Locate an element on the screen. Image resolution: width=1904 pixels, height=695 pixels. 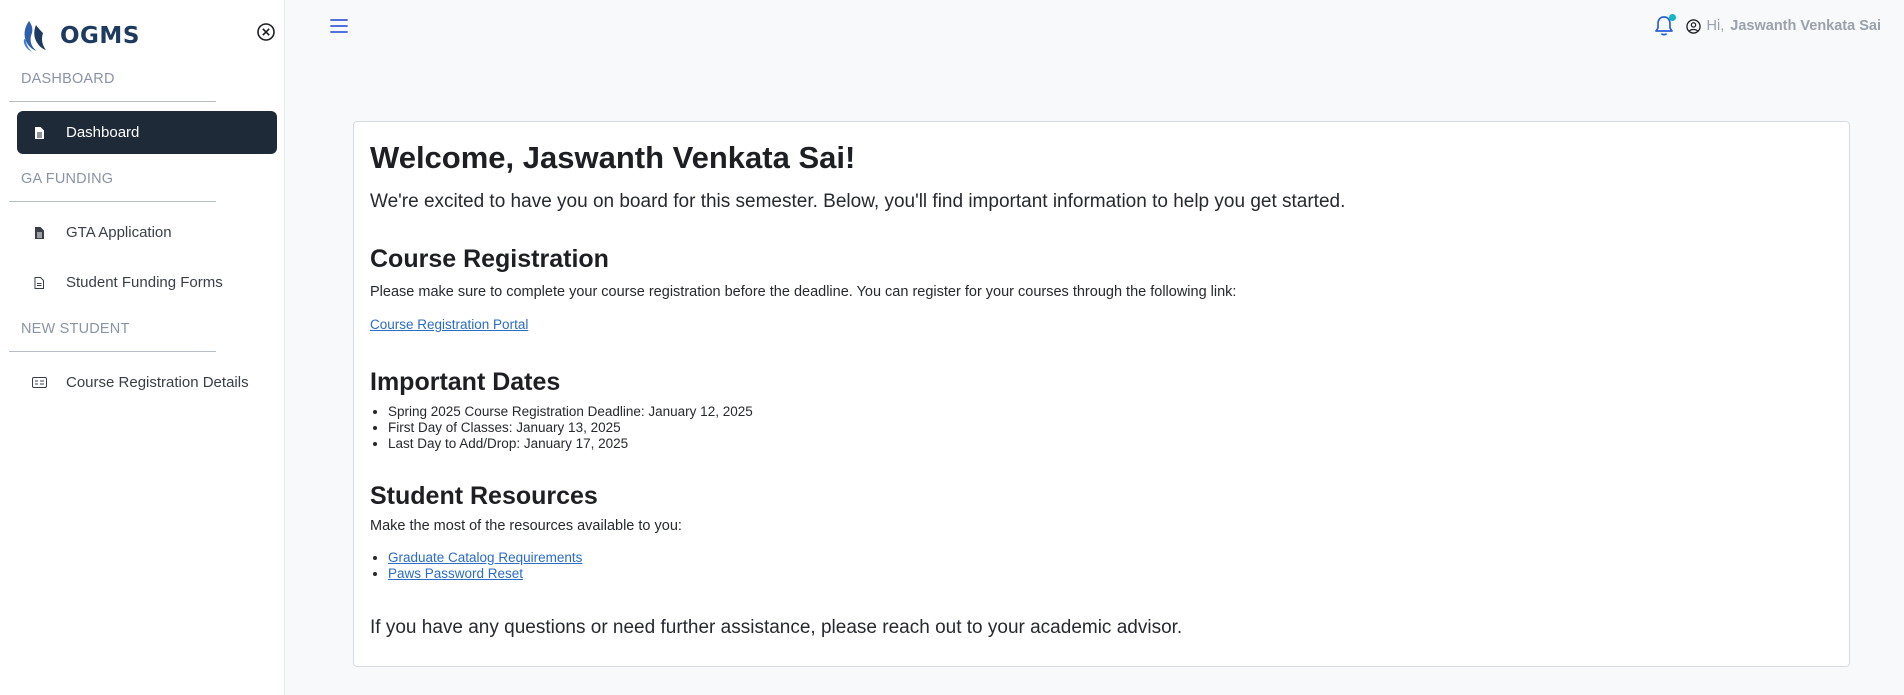
course-registration-portal-link: Course Registration Portal is located at coordinates (449, 324).